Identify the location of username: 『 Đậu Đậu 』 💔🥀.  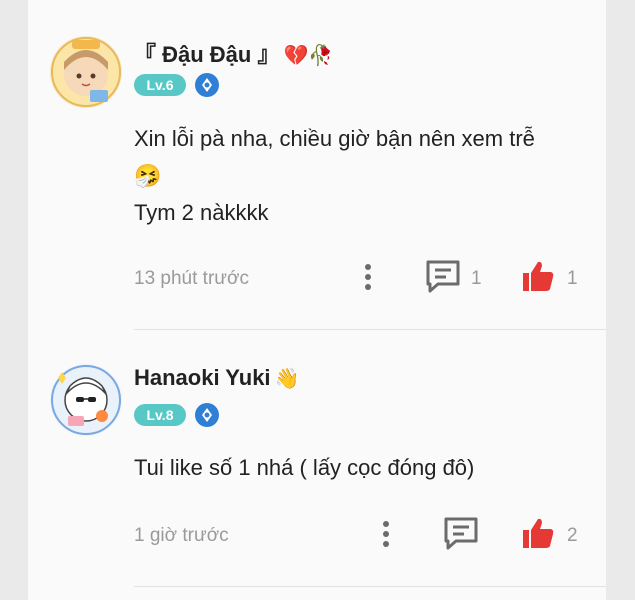
(233, 53).